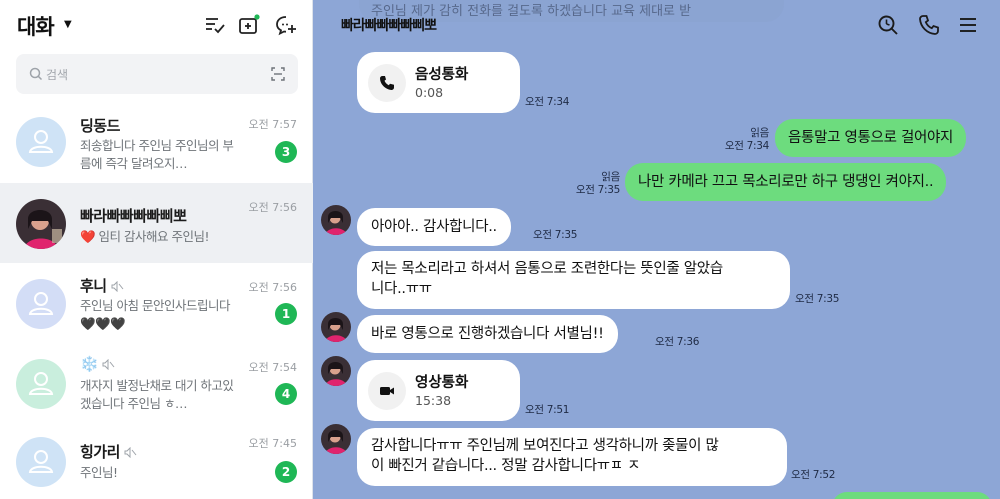  Describe the element at coordinates (36, 26) in the screenshot. I see `chat-list-title: 대화` at that location.